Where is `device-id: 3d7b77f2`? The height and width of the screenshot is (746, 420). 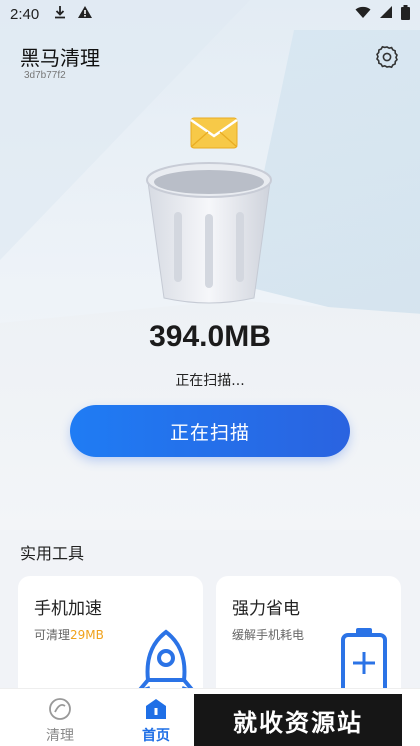
device-id: 3d7b77f2 is located at coordinates (45, 75).